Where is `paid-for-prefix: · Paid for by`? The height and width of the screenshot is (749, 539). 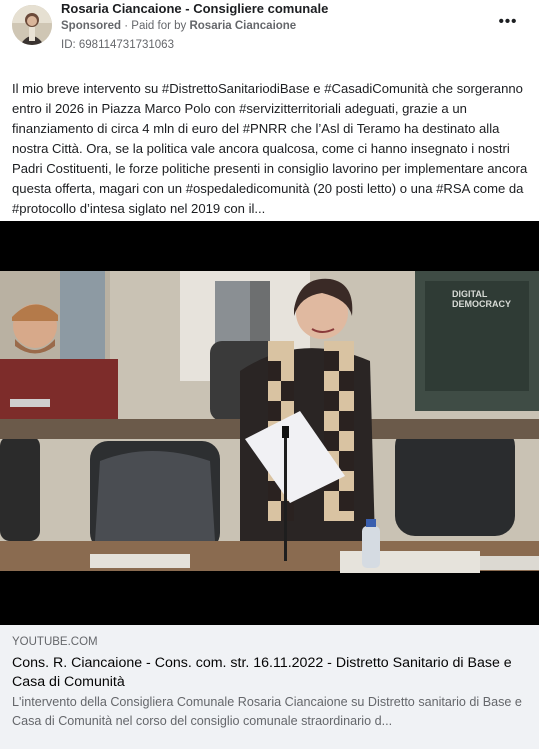 paid-for-prefix: · Paid for by is located at coordinates (155, 26).